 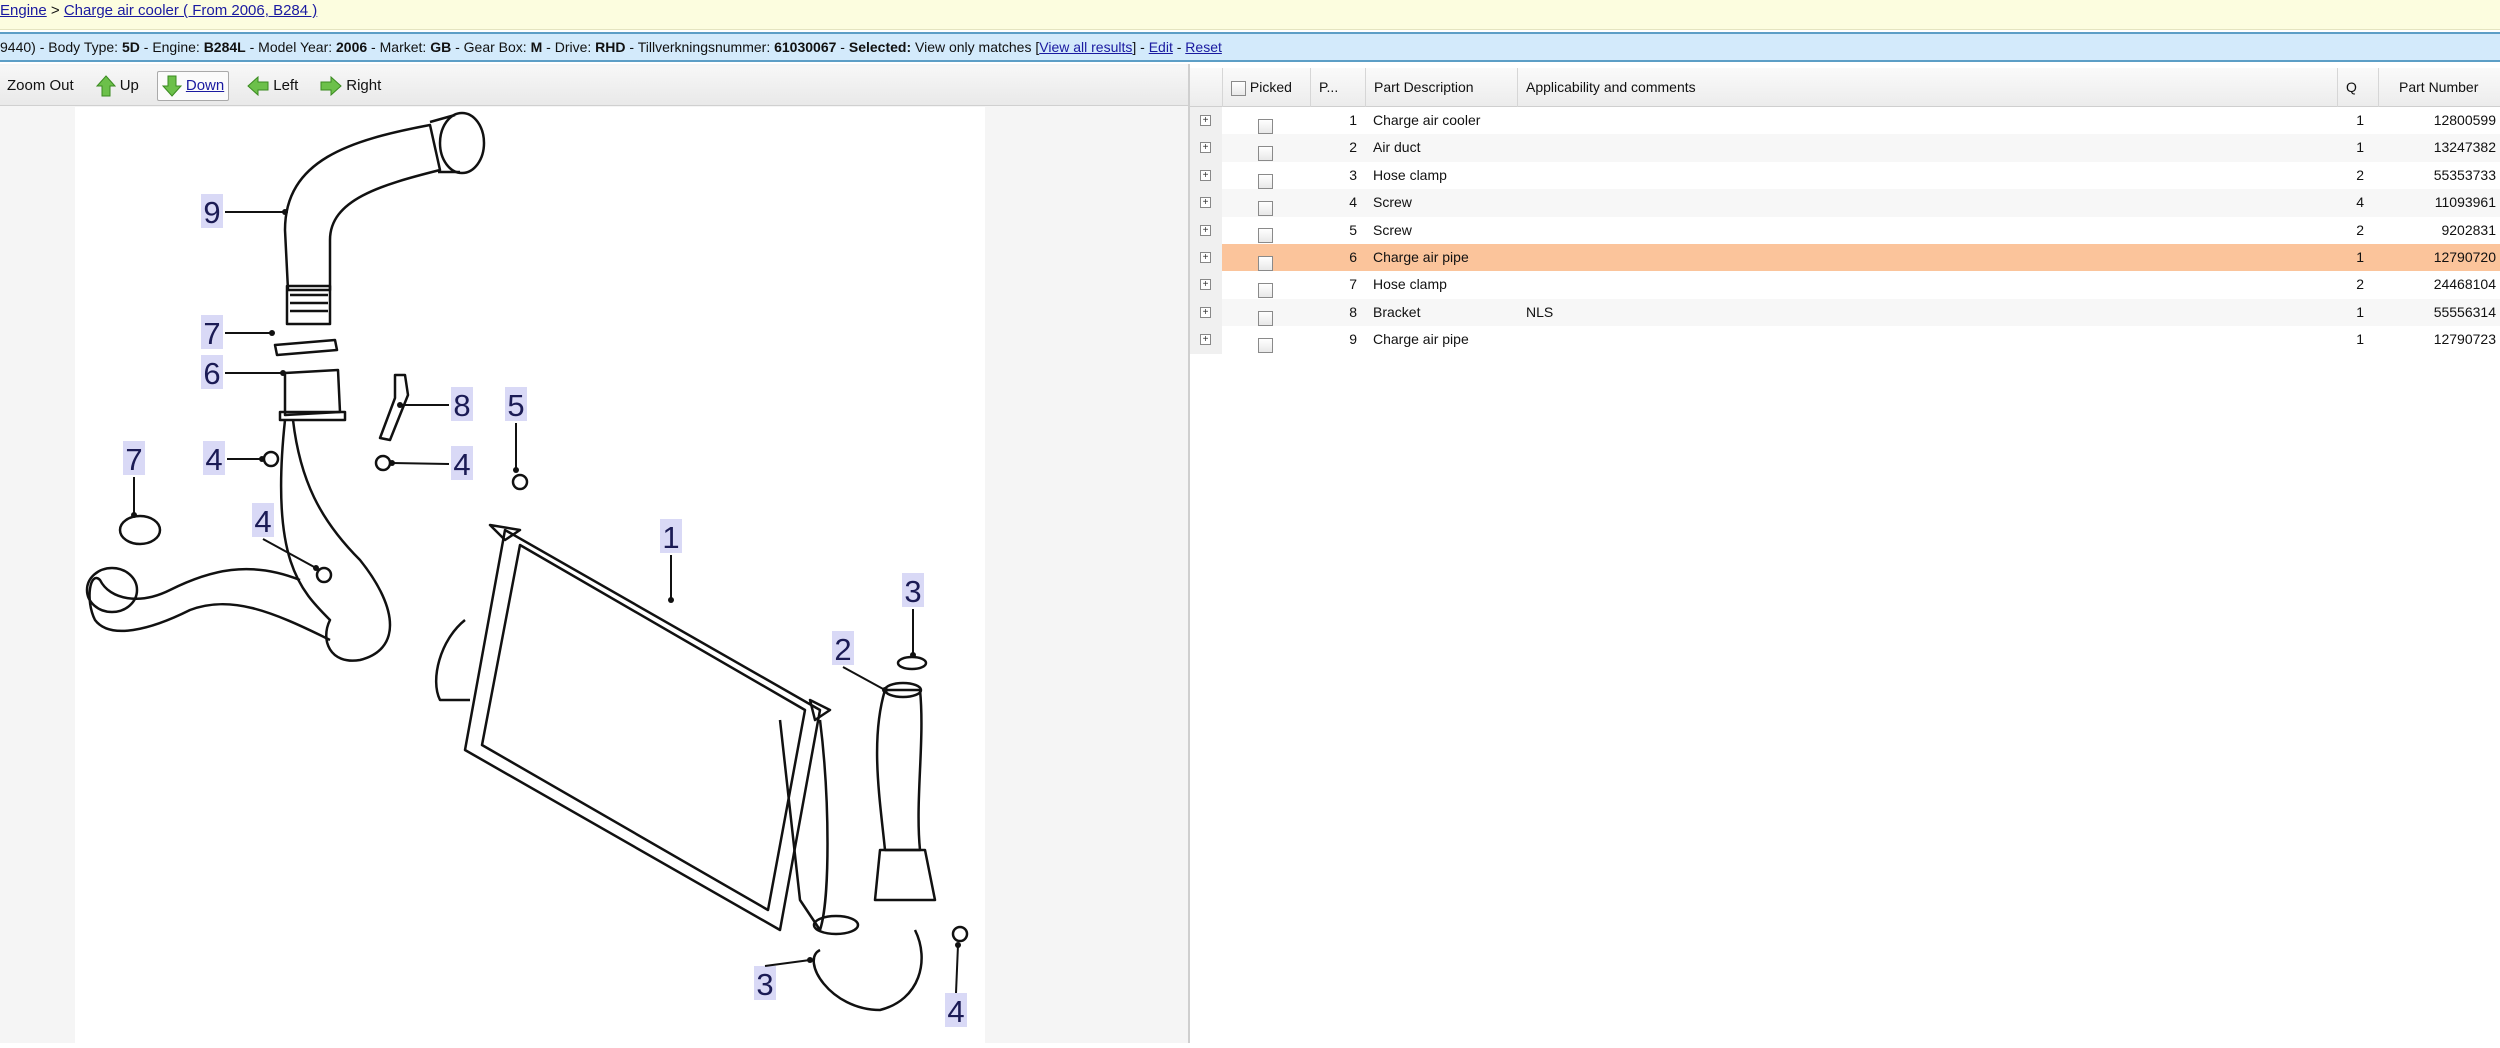 What do you see at coordinates (1353, 202) in the screenshot?
I see `row-position: 4` at bounding box center [1353, 202].